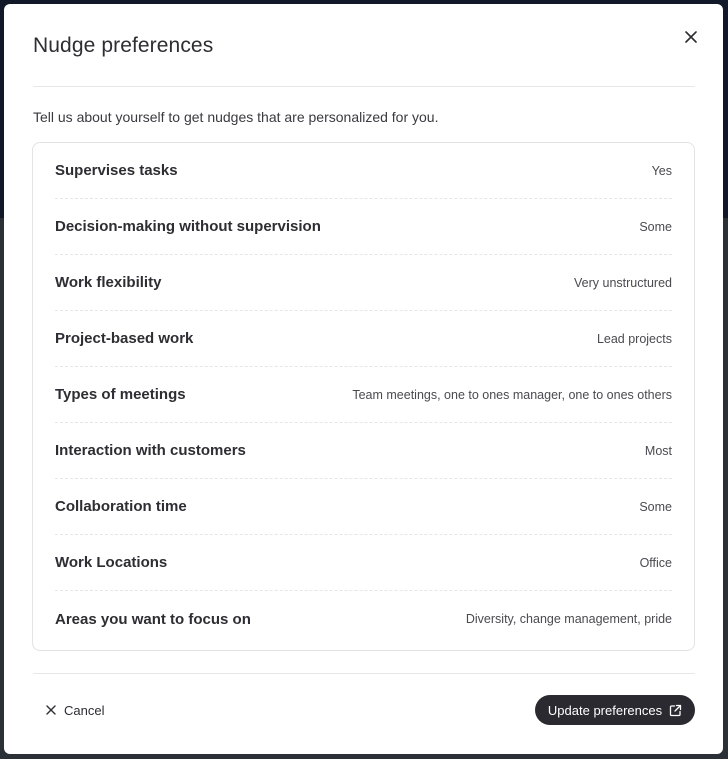 Image resolution: width=728 pixels, height=759 pixels. Describe the element at coordinates (120, 394) in the screenshot. I see `preference-label: Types of meetings` at that location.